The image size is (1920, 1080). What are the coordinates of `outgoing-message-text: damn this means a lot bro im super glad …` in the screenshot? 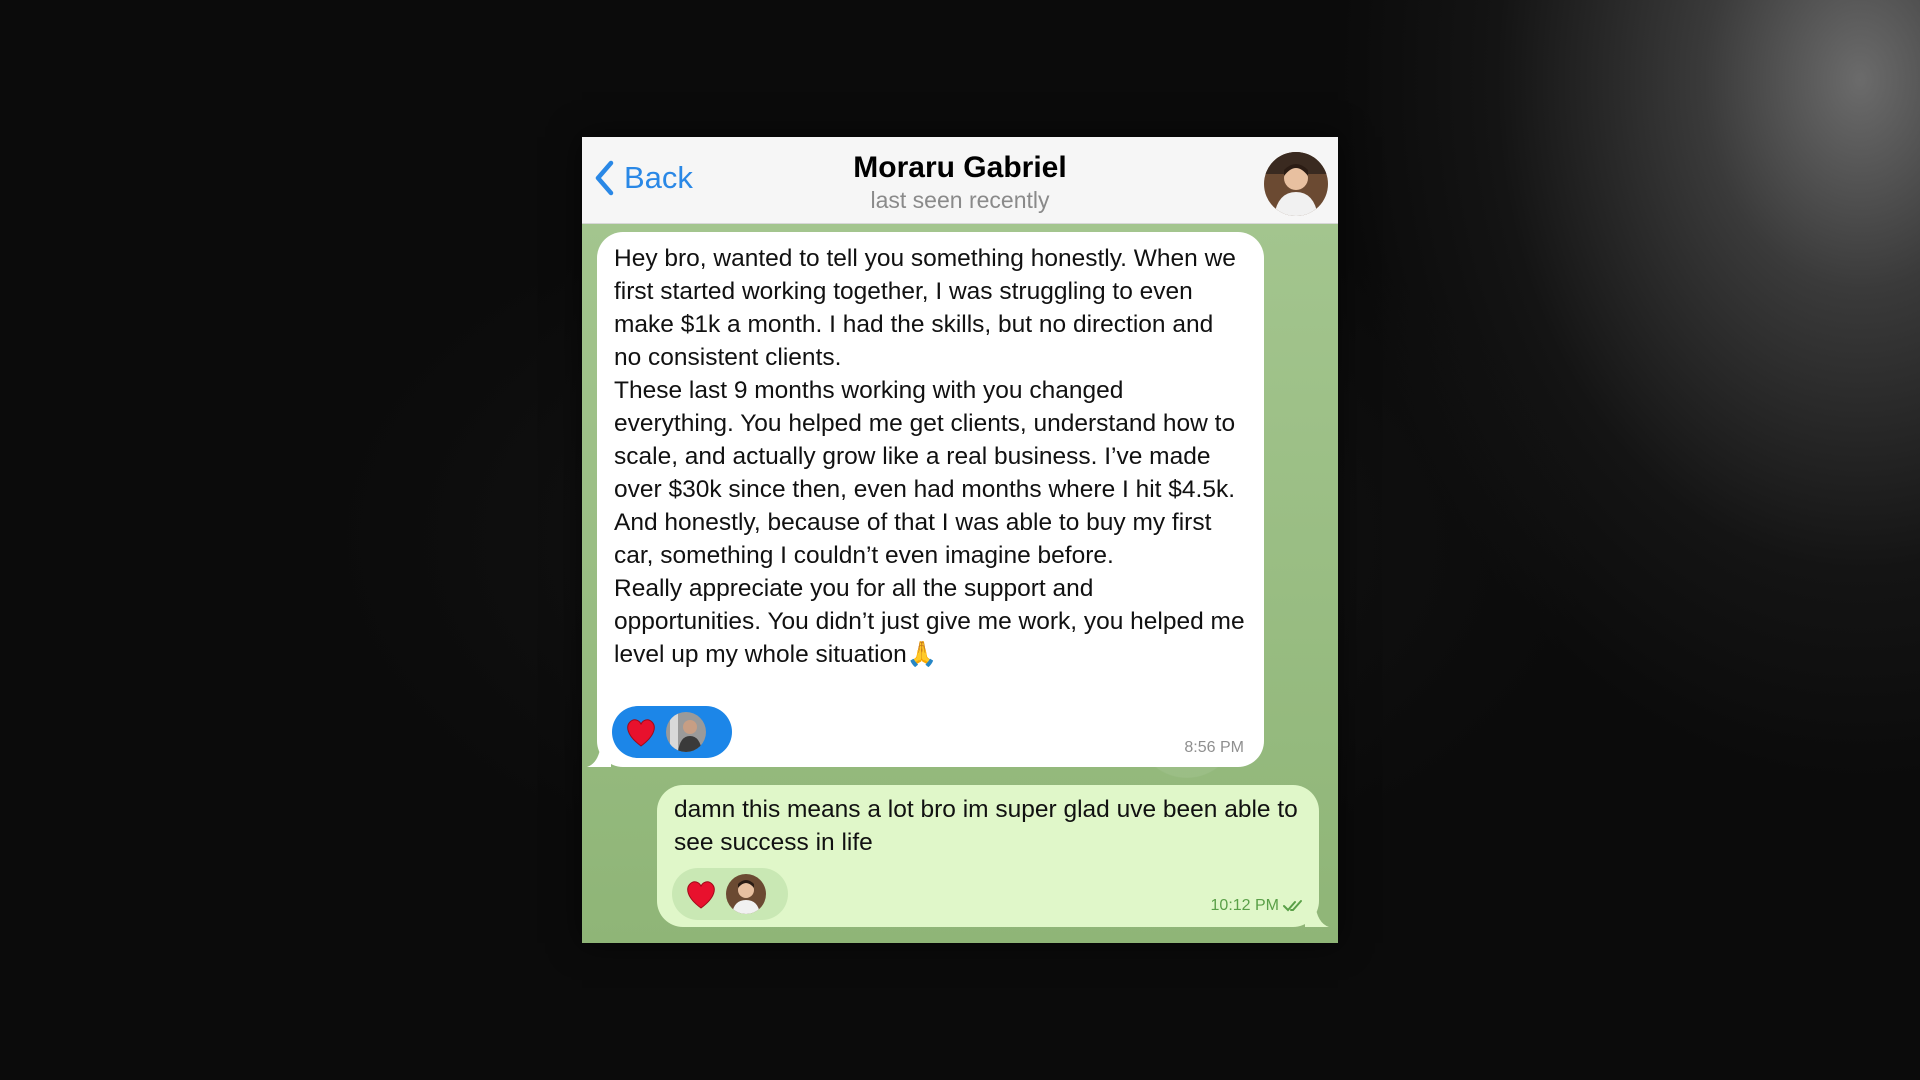 It's located at (986, 826).